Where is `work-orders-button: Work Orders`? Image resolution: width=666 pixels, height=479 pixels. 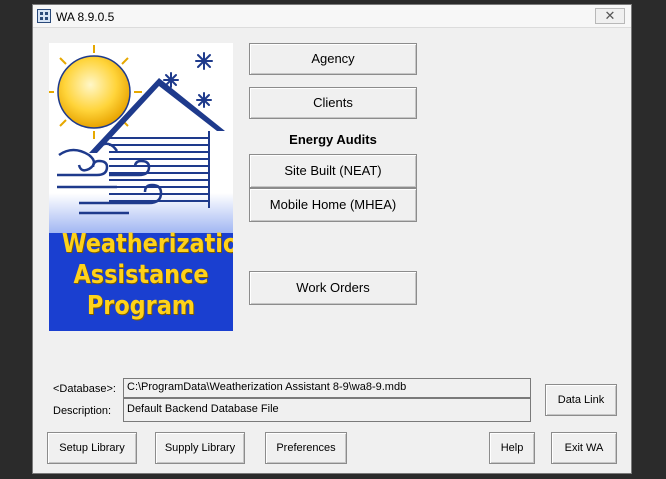
work-orders-button: Work Orders is located at coordinates (333, 288).